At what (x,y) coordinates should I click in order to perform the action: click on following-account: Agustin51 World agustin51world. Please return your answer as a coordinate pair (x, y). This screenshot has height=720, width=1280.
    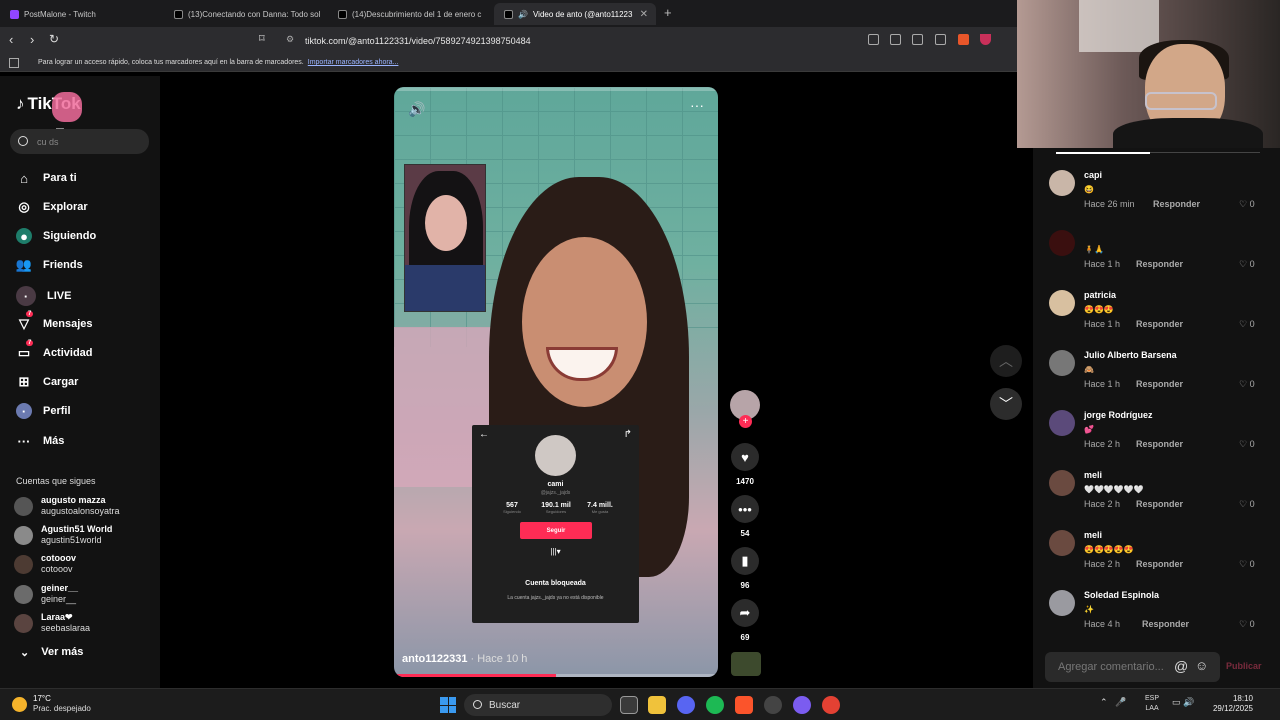
    Looking at the image, I should click on (63, 535).